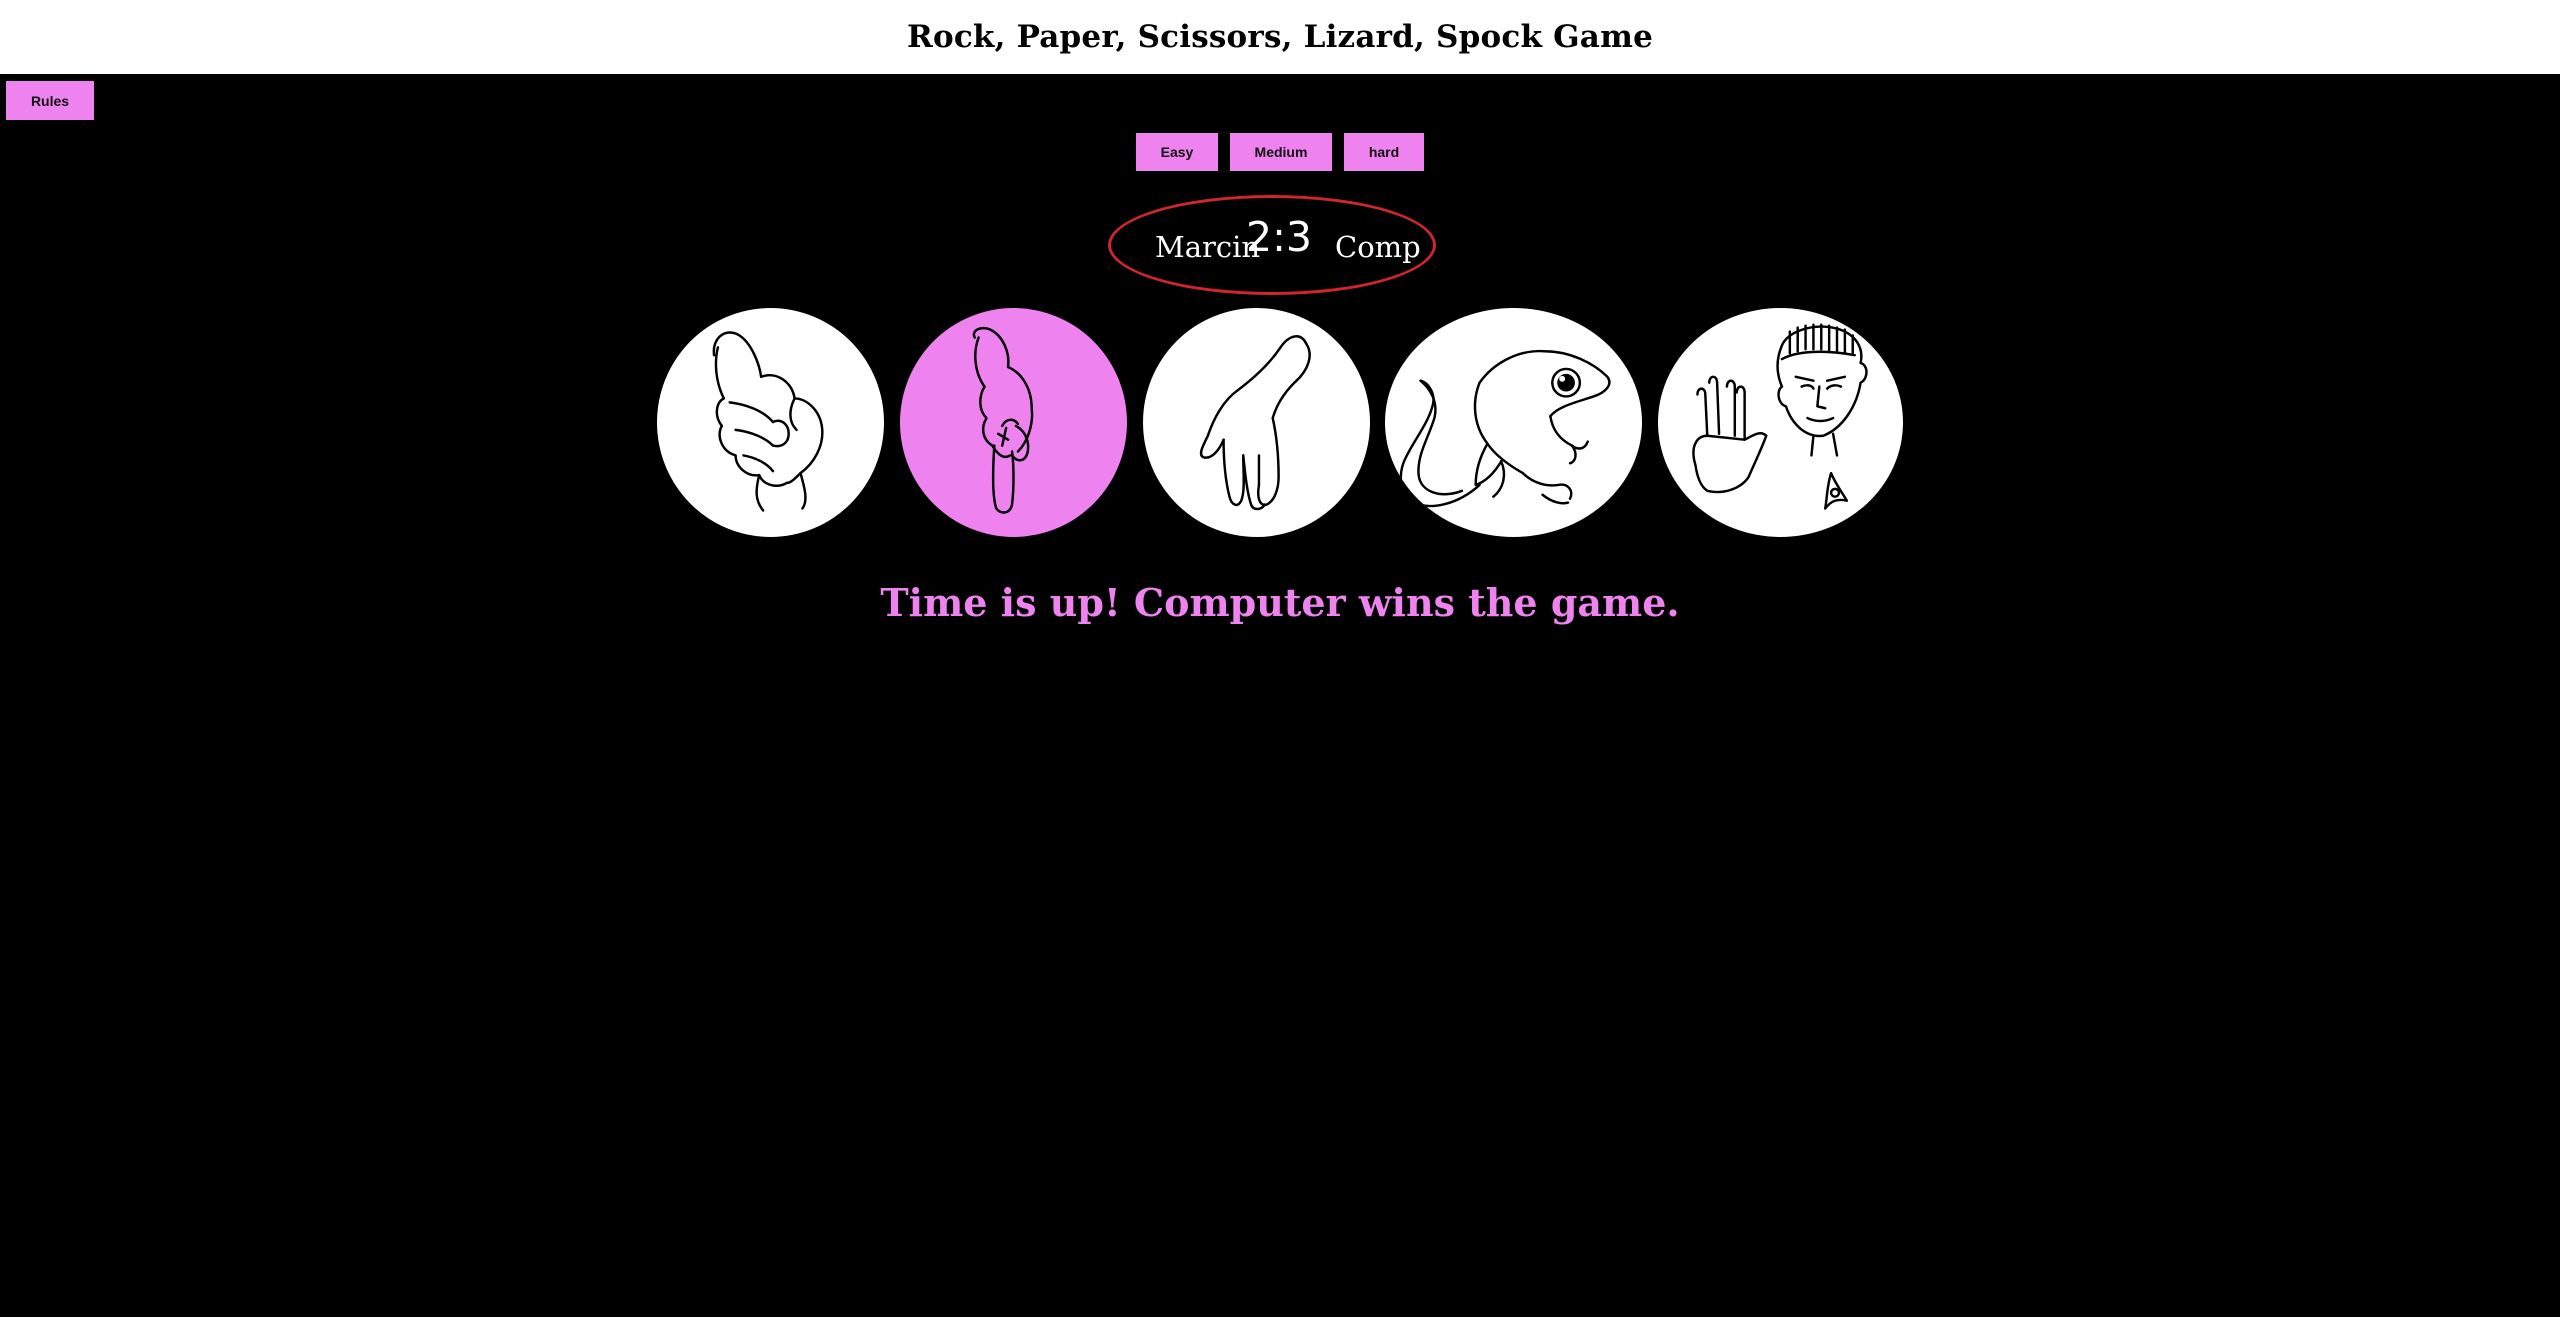 The width and height of the screenshot is (2560, 1317). What do you see at coordinates (1279, 237) in the screenshot?
I see `score: 2:3` at bounding box center [1279, 237].